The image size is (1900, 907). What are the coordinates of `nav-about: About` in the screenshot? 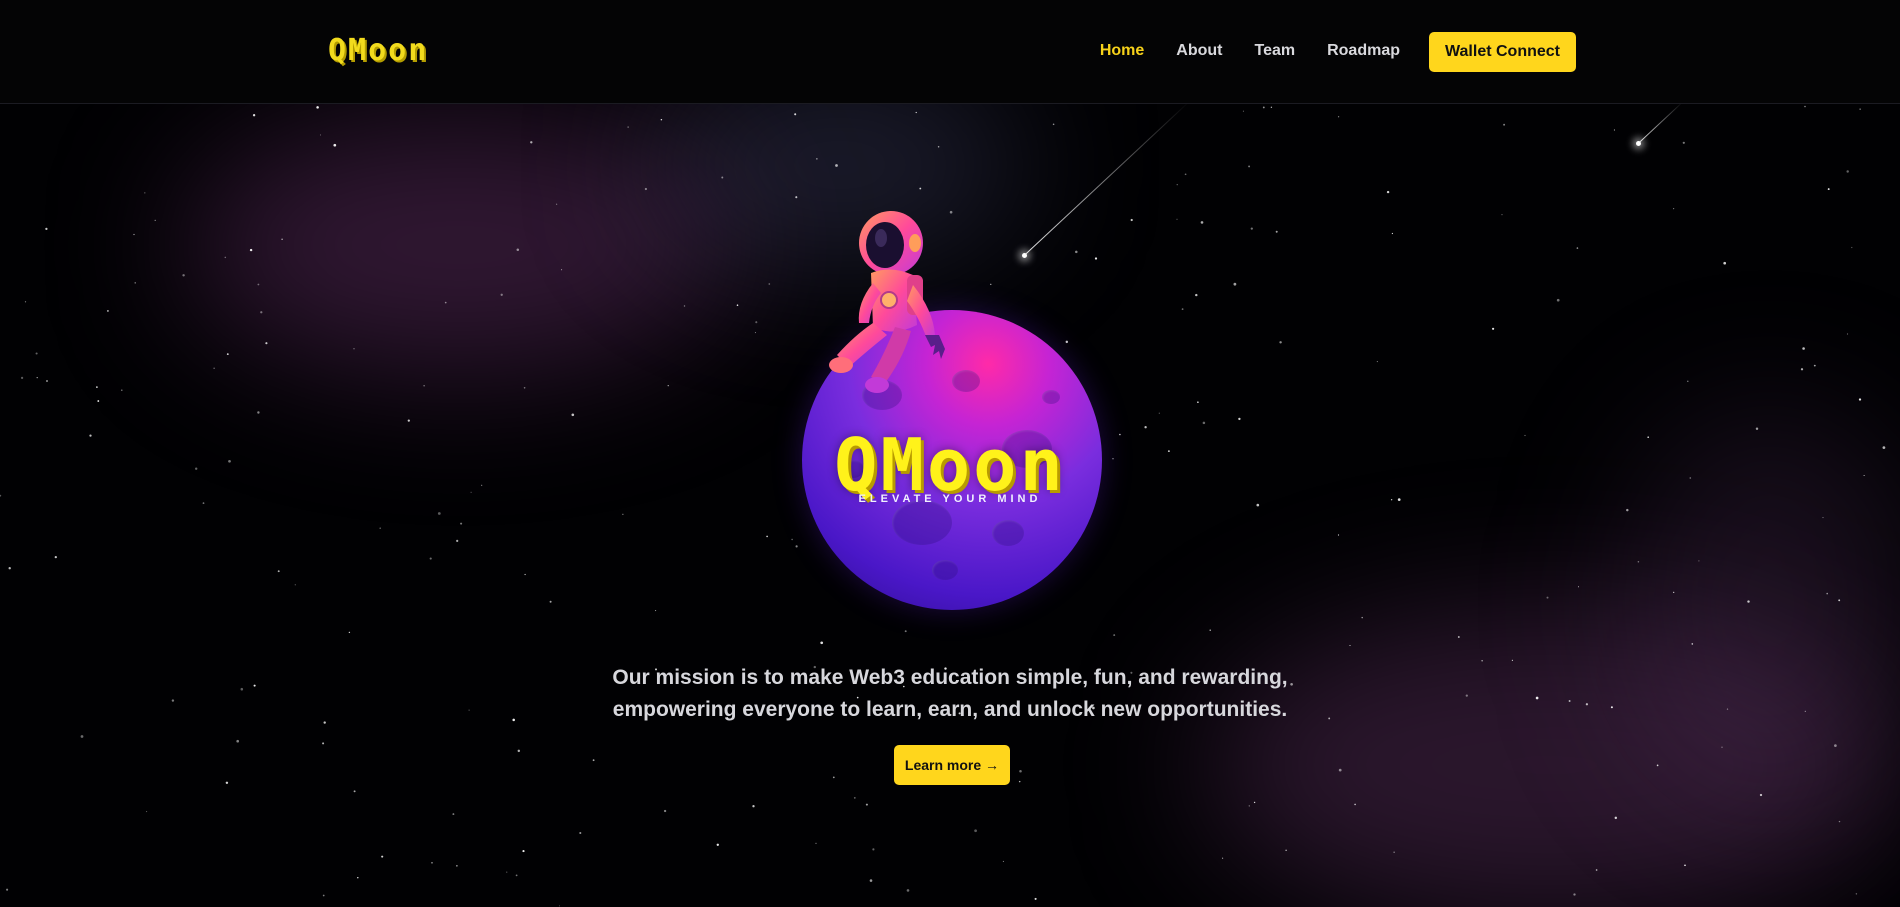 It's located at (1199, 51).